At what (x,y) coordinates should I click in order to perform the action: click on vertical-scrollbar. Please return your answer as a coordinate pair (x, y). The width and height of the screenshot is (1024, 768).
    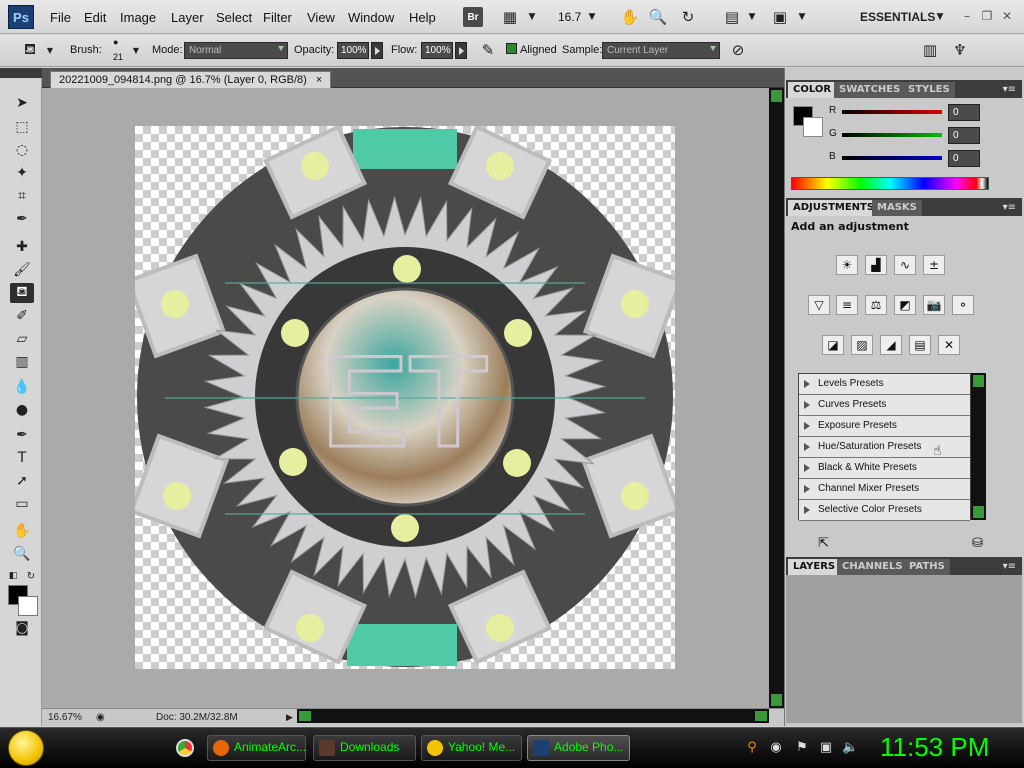
    Looking at the image, I should click on (776, 398).